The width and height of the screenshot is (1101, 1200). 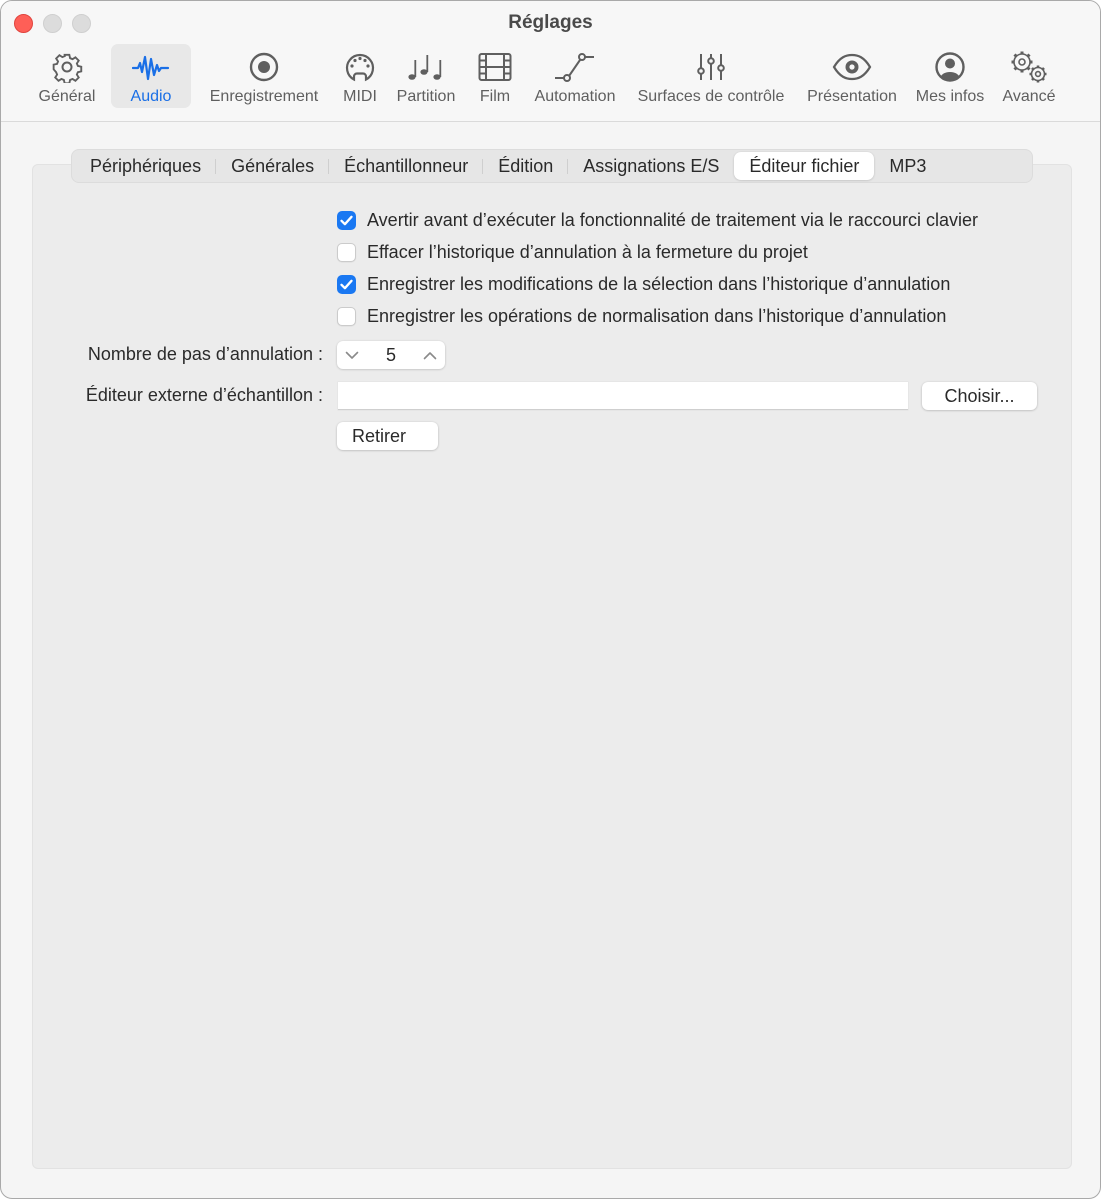 I want to click on tab-edition: Édition, so click(x=526, y=166).